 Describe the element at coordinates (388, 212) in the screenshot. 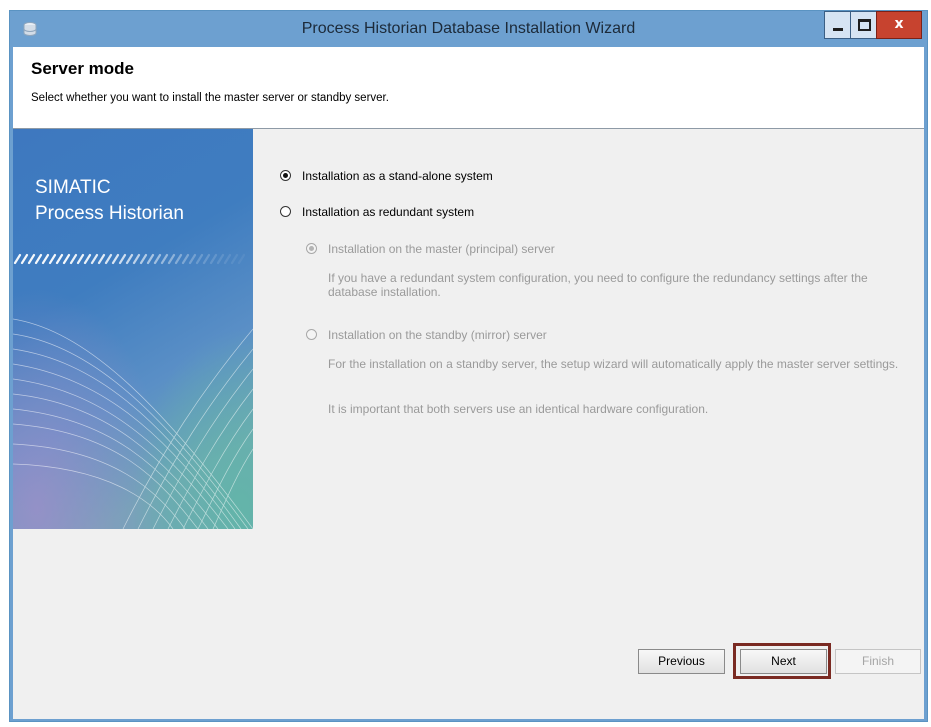

I see `option-redundant-label: Installation as redundant system` at that location.